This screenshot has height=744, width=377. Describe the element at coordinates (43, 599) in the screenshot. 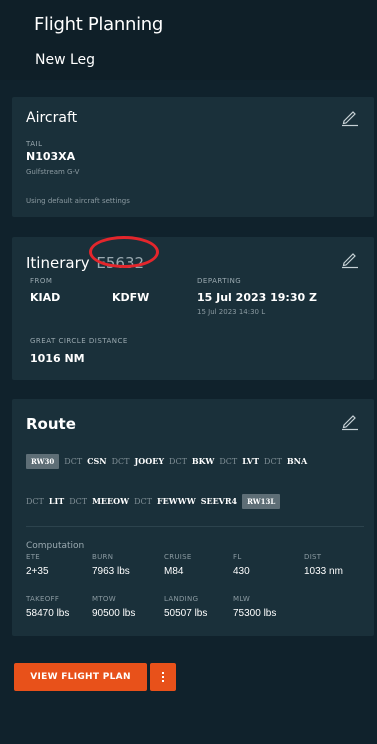

I see `takeoff-label: TAKEOFF` at that location.